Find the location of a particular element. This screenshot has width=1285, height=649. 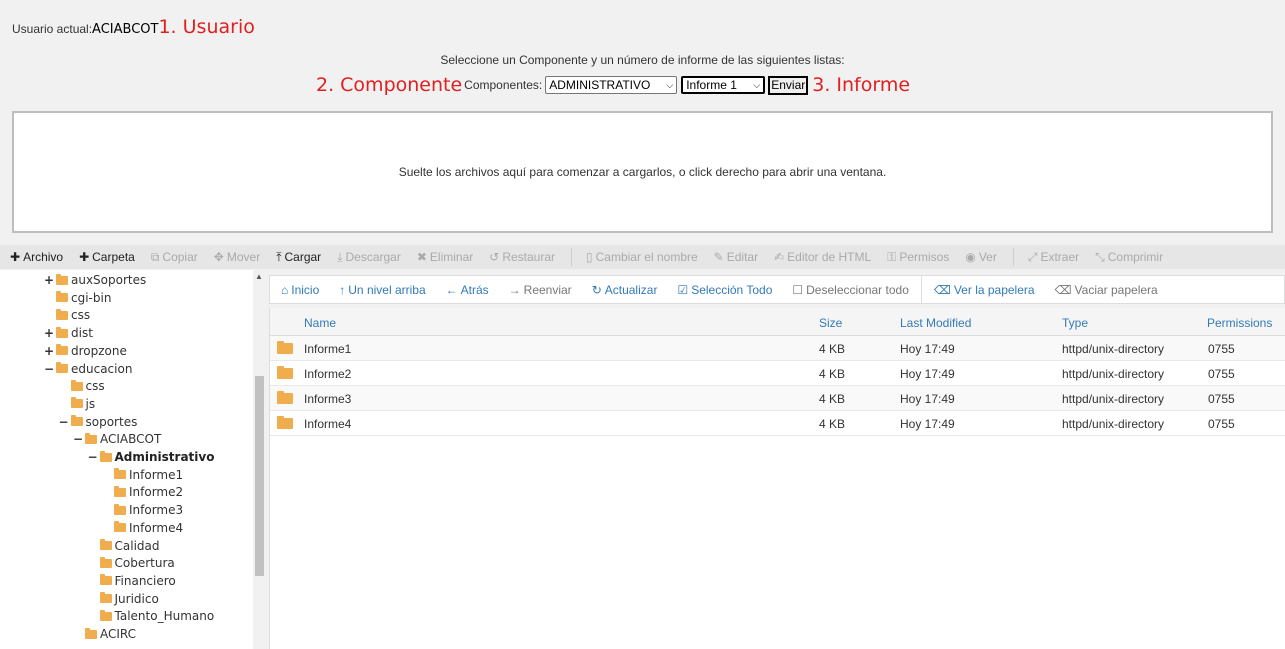

tree-item: + dropzone is located at coordinates (85, 351).